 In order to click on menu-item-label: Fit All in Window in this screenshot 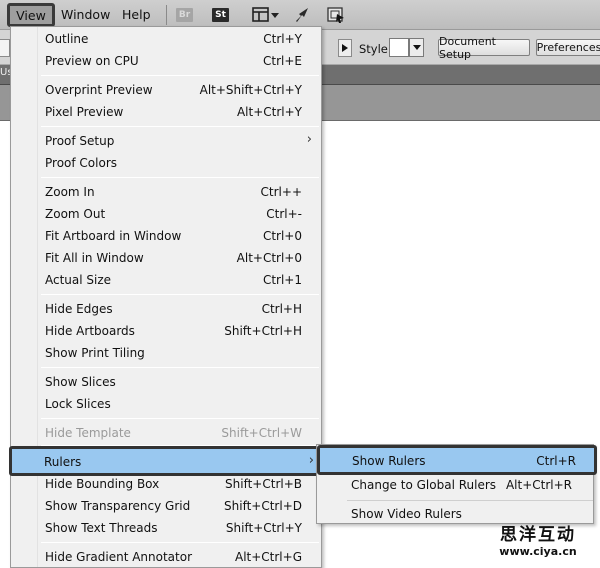, I will do `click(94, 258)`.